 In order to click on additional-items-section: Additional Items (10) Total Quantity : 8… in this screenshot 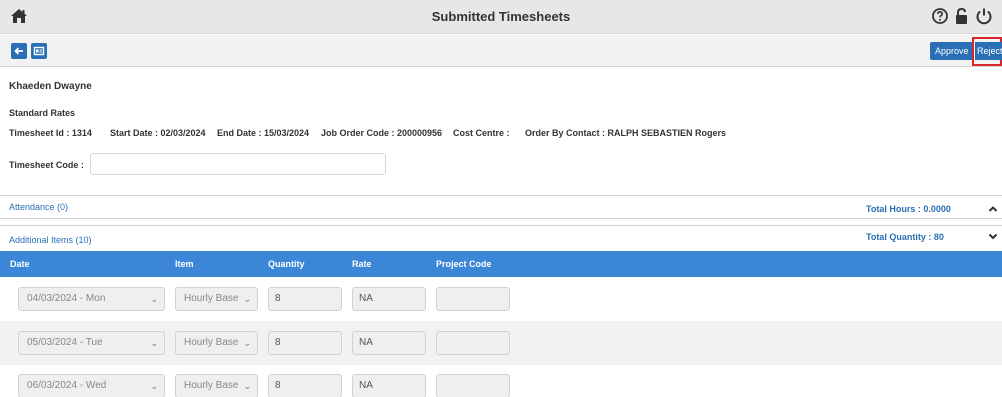, I will do `click(501, 238)`.